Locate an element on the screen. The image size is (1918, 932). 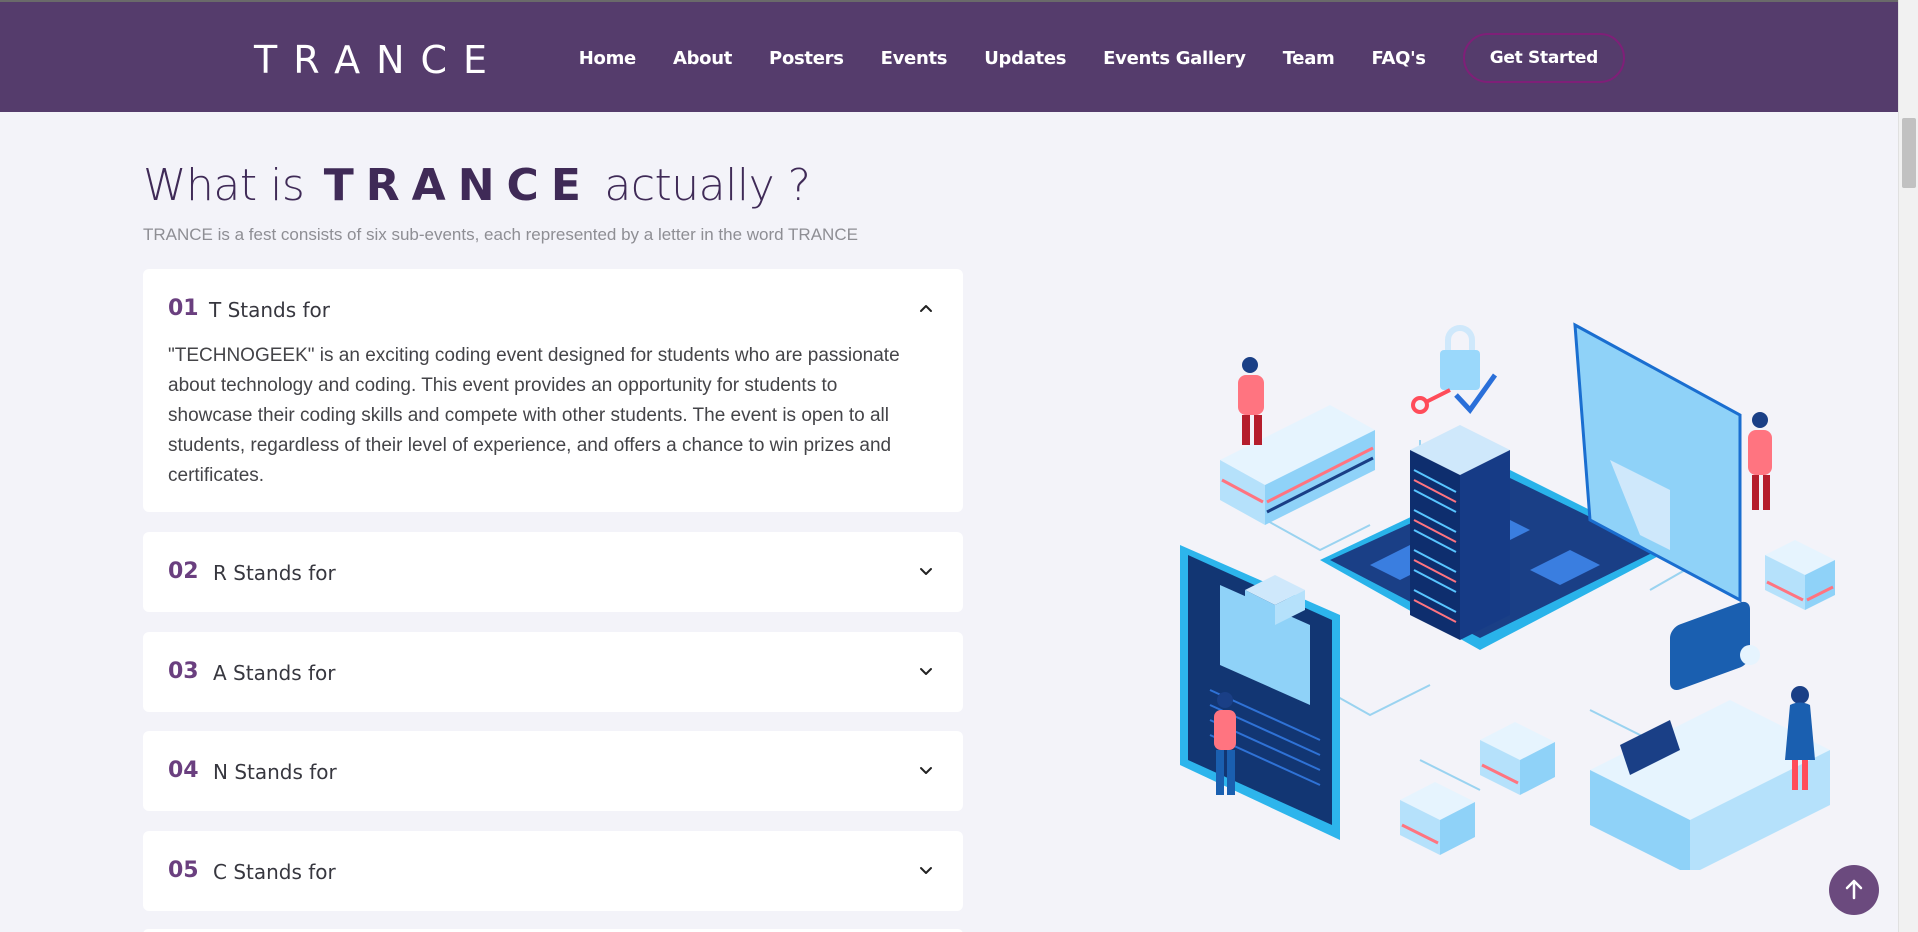
accordion-number: 04 is located at coordinates (183, 770).